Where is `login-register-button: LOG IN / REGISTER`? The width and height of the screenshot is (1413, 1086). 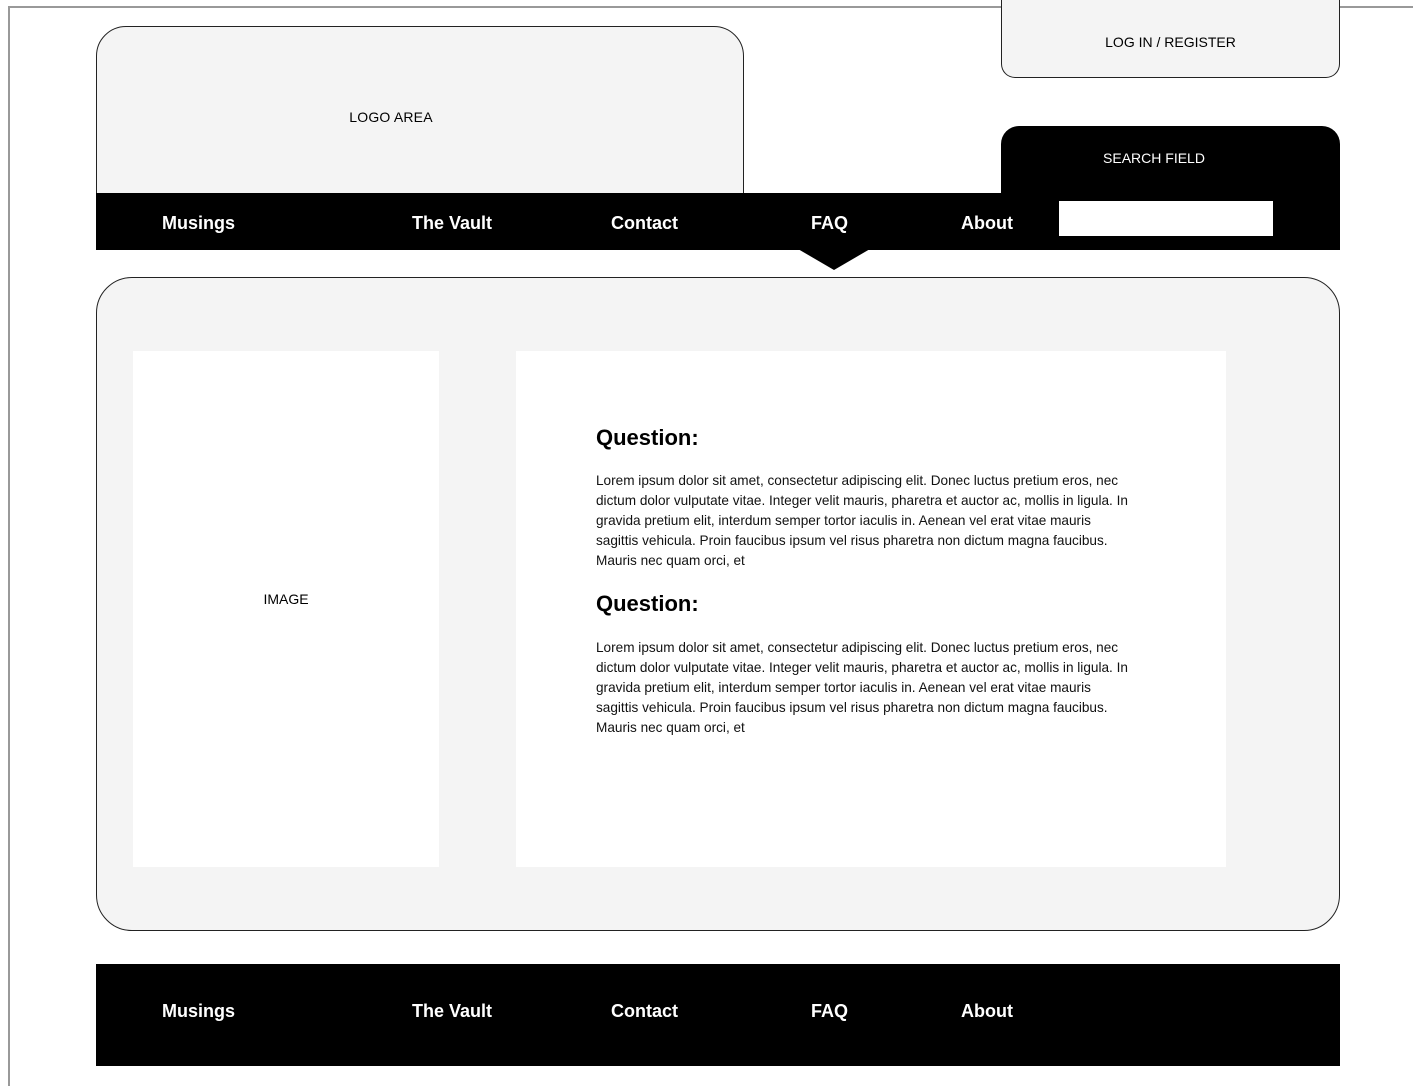 login-register-button: LOG IN / REGISTER is located at coordinates (1170, 39).